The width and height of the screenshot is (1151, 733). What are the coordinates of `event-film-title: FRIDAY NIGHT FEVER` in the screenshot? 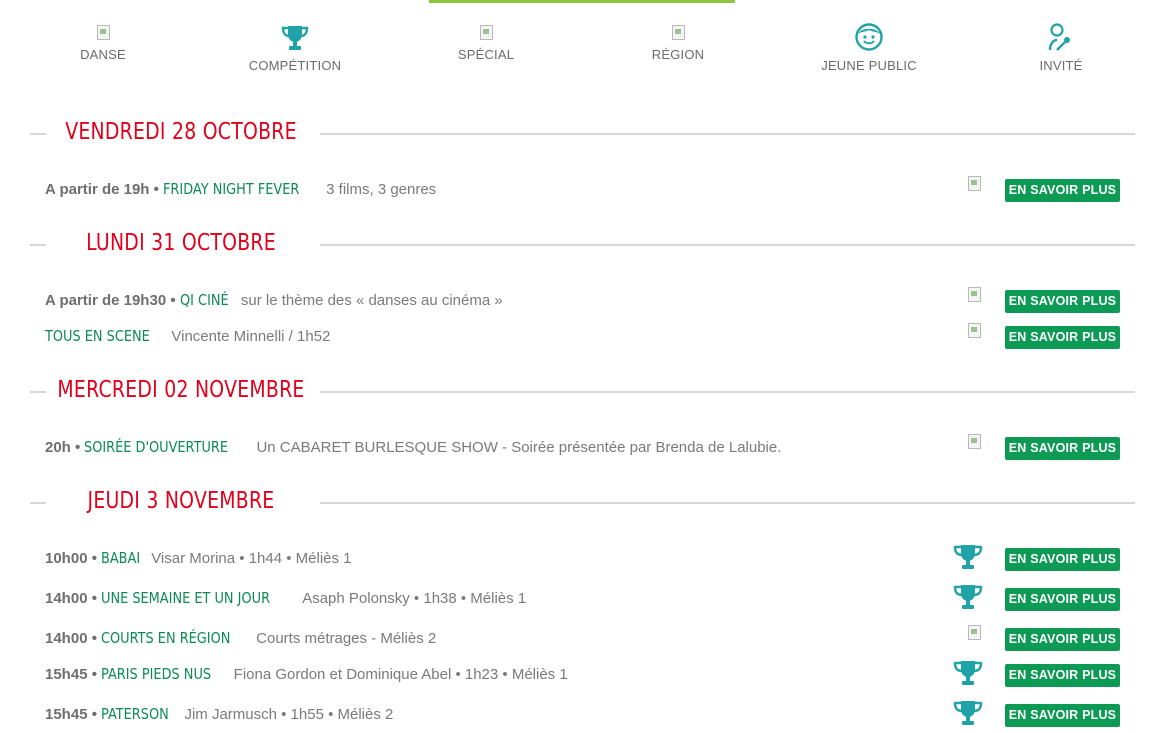 It's located at (231, 189).